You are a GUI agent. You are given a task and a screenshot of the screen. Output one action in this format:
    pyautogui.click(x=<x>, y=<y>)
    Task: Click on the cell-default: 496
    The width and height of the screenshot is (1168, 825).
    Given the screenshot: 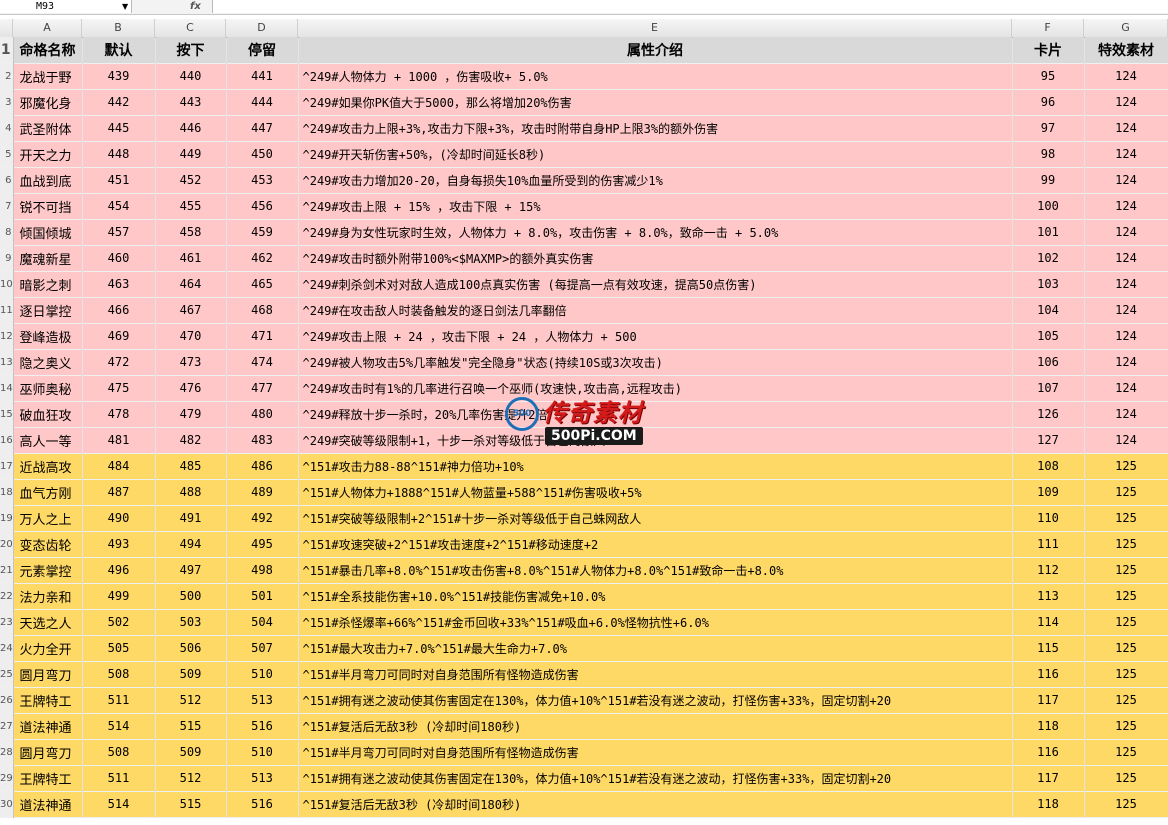 What is the action you would take?
    pyautogui.click(x=119, y=570)
    